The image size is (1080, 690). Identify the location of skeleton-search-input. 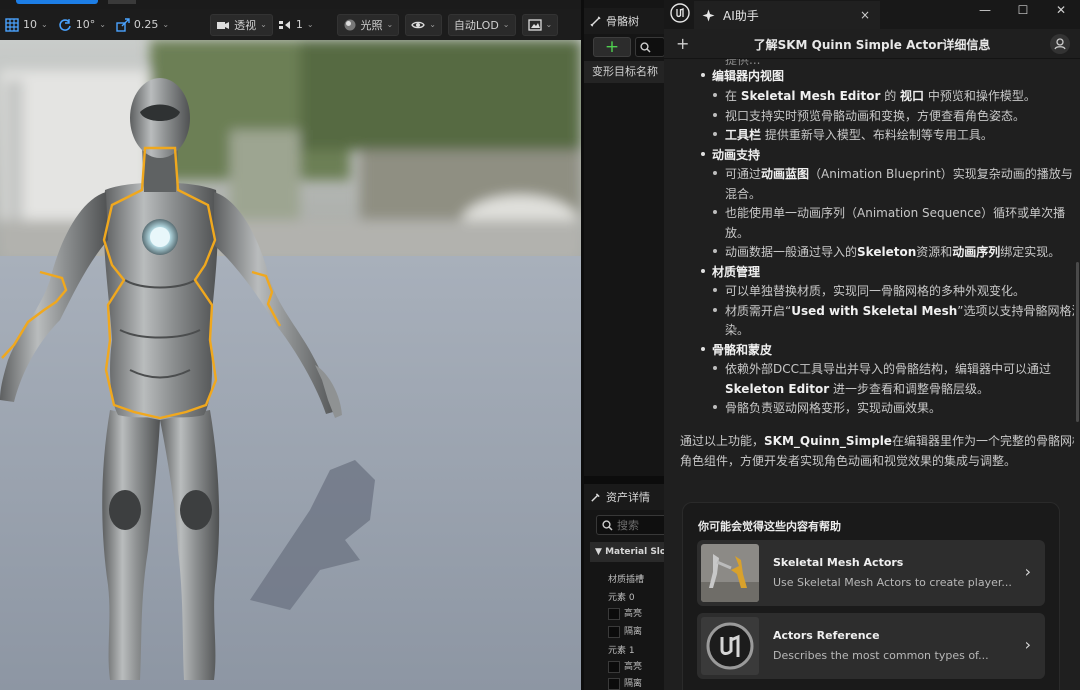
(650, 47).